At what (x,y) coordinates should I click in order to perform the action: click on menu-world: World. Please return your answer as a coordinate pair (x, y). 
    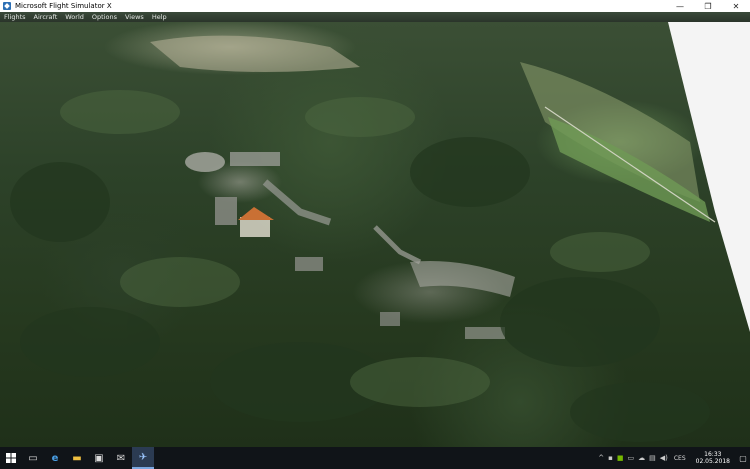
    Looking at the image, I should click on (74, 17).